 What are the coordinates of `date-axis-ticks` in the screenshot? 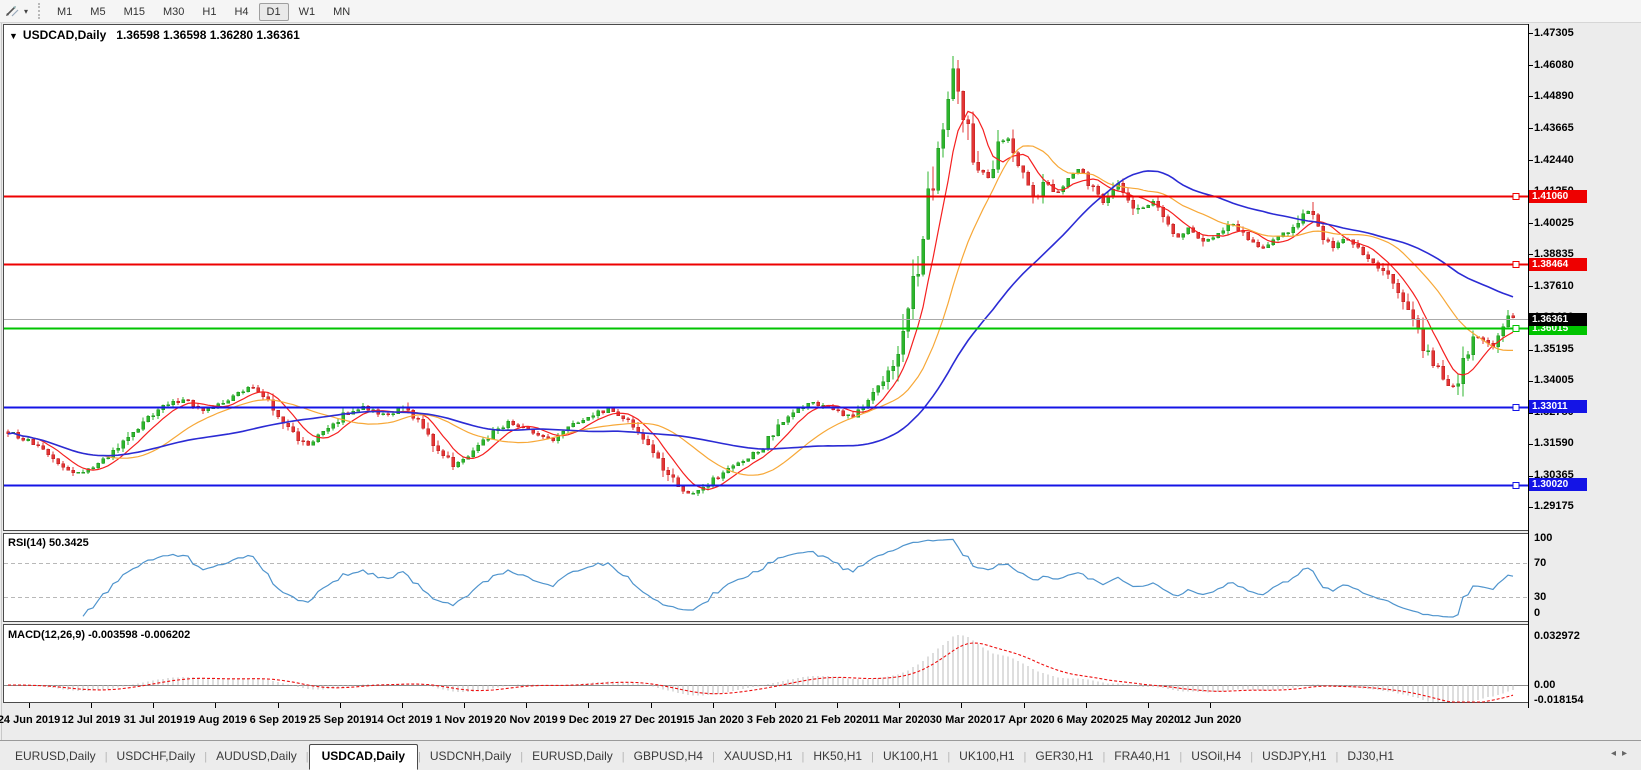 It's located at (620, 705).